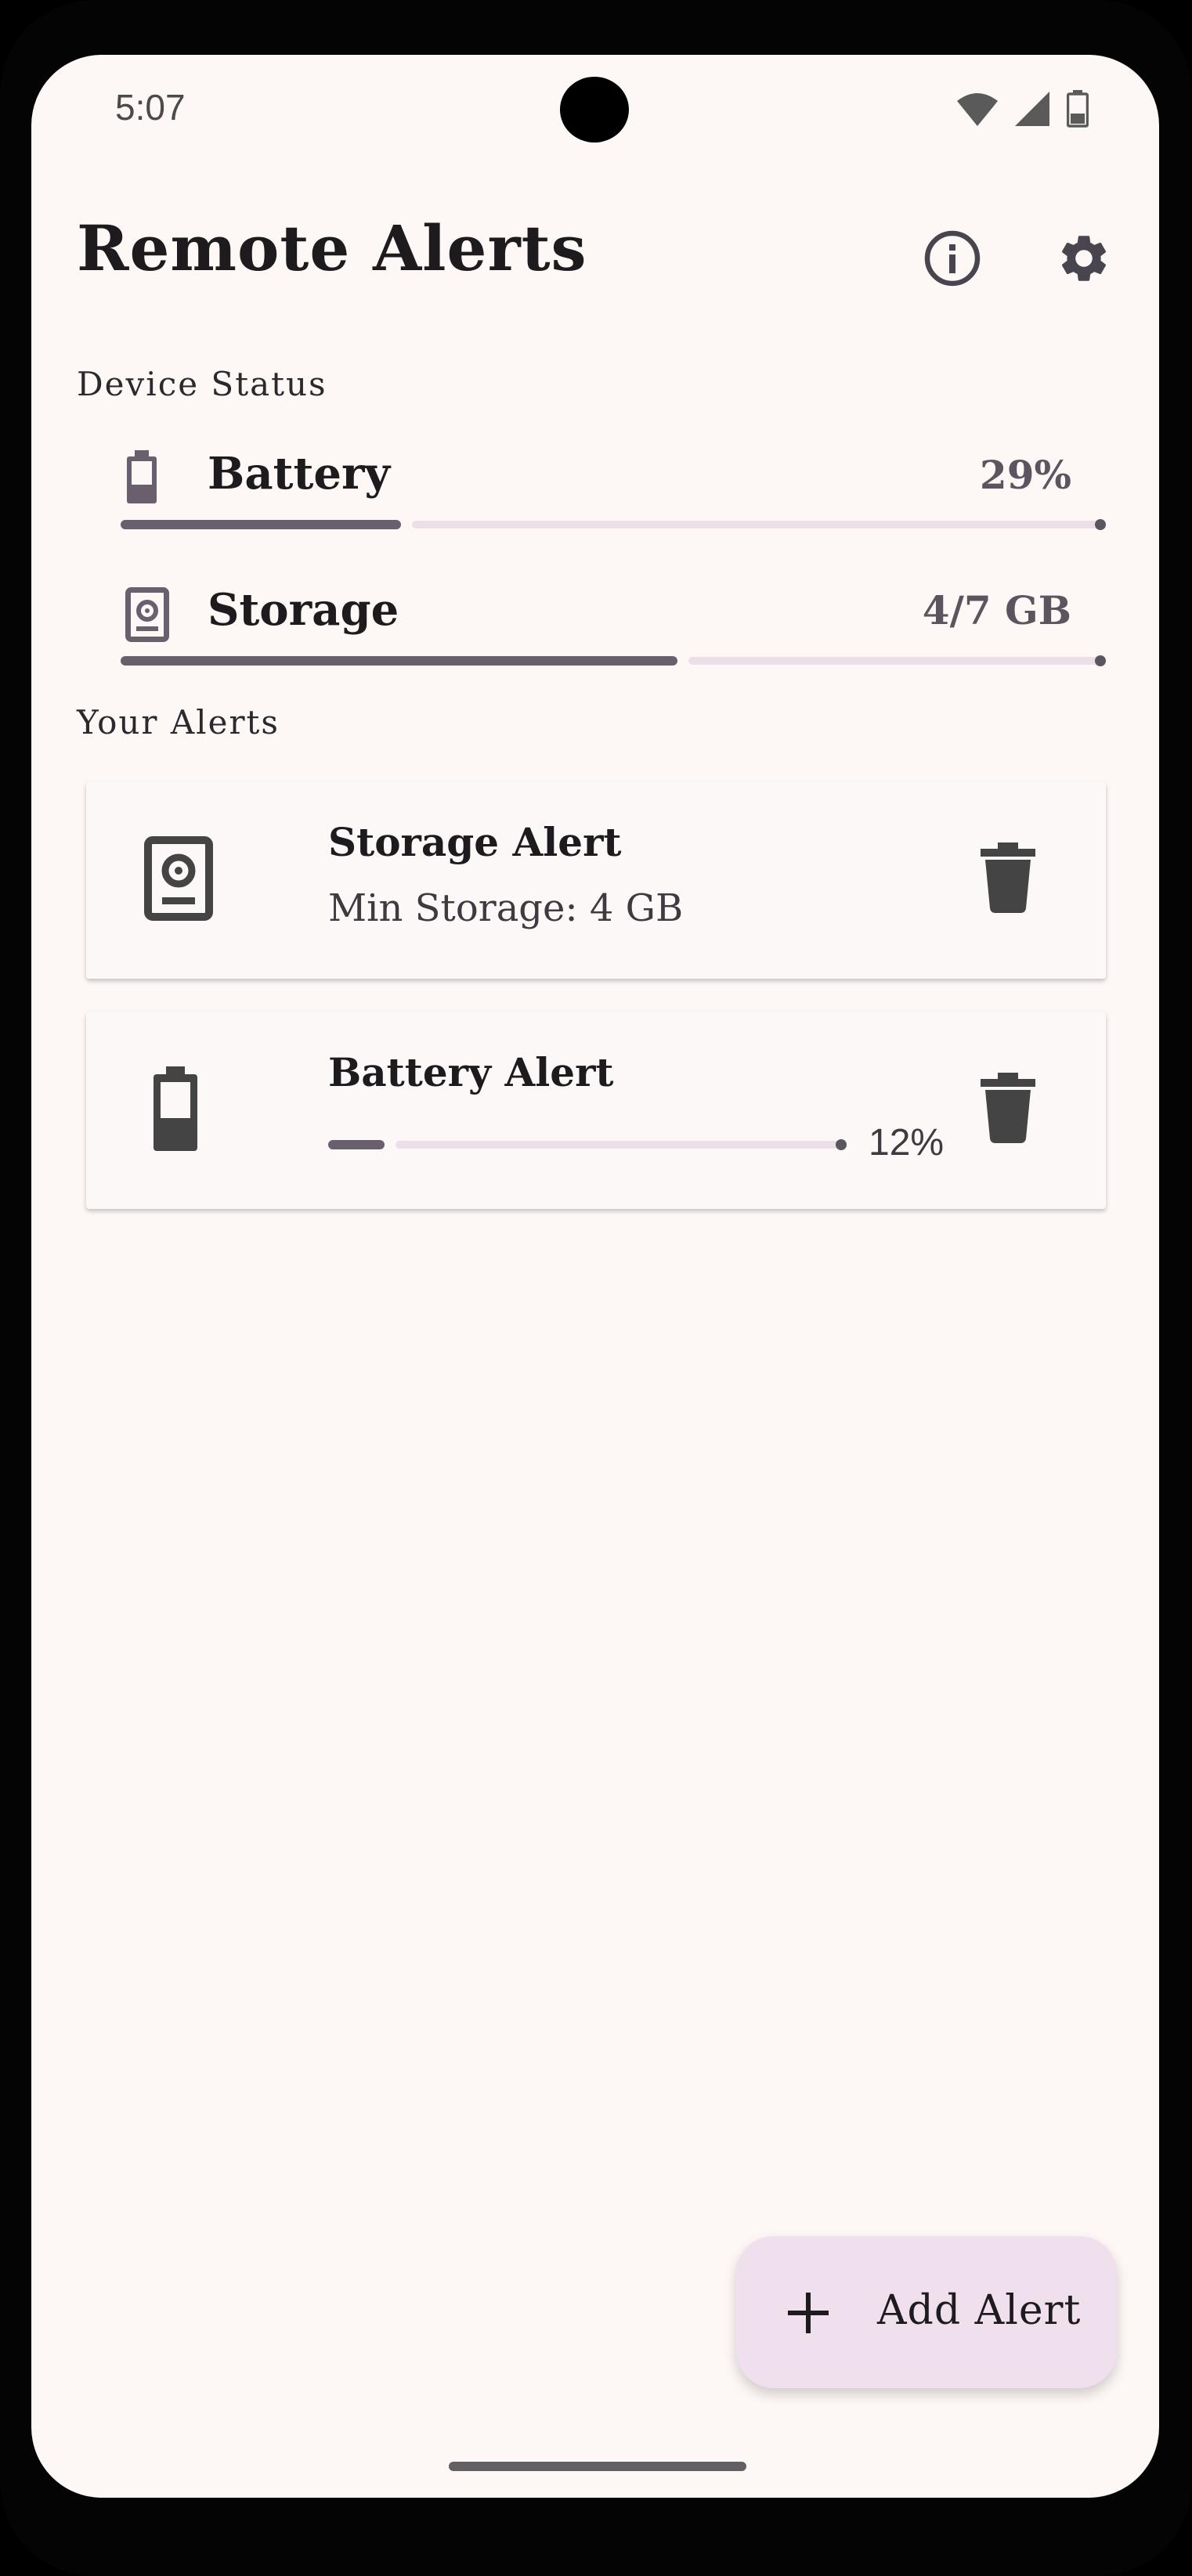 This screenshot has height=2576, width=1192. What do you see at coordinates (808, 2314) in the screenshot?
I see `add-icon` at bounding box center [808, 2314].